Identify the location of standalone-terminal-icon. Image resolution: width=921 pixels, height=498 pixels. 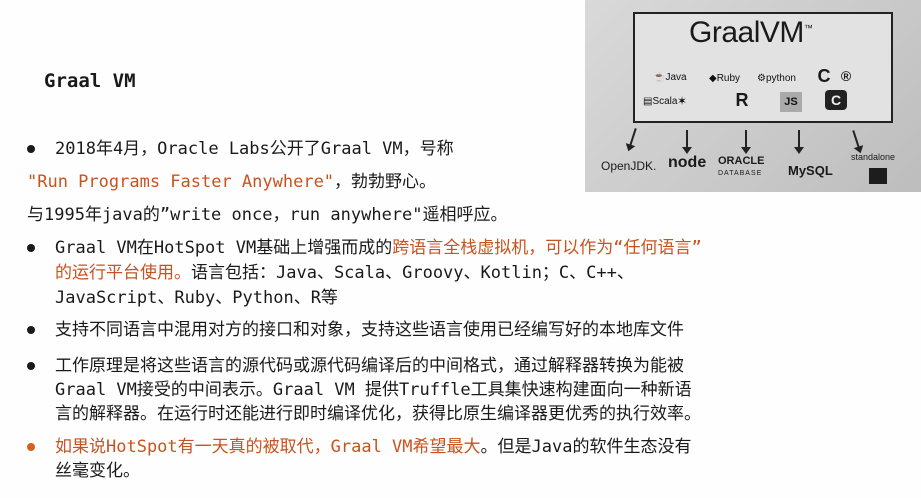
(878, 176).